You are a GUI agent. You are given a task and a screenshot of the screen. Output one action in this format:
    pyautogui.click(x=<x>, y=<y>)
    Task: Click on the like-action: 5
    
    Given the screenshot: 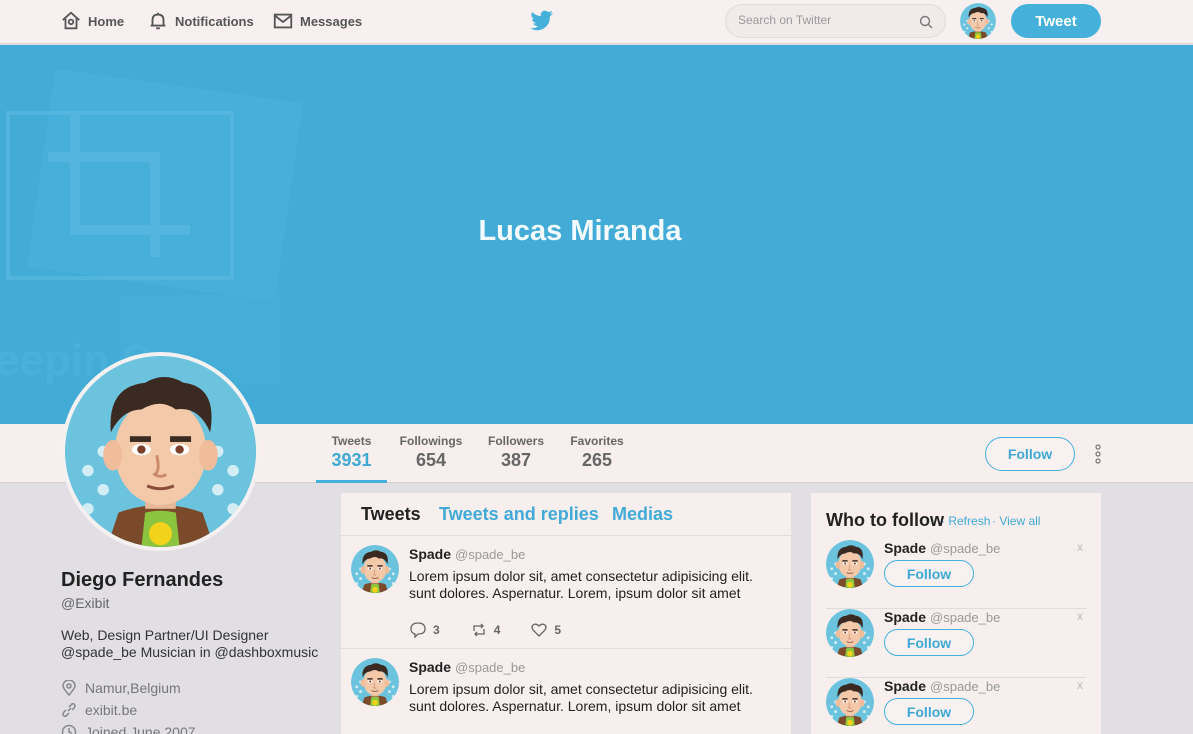 What is the action you would take?
    pyautogui.click(x=545, y=630)
    